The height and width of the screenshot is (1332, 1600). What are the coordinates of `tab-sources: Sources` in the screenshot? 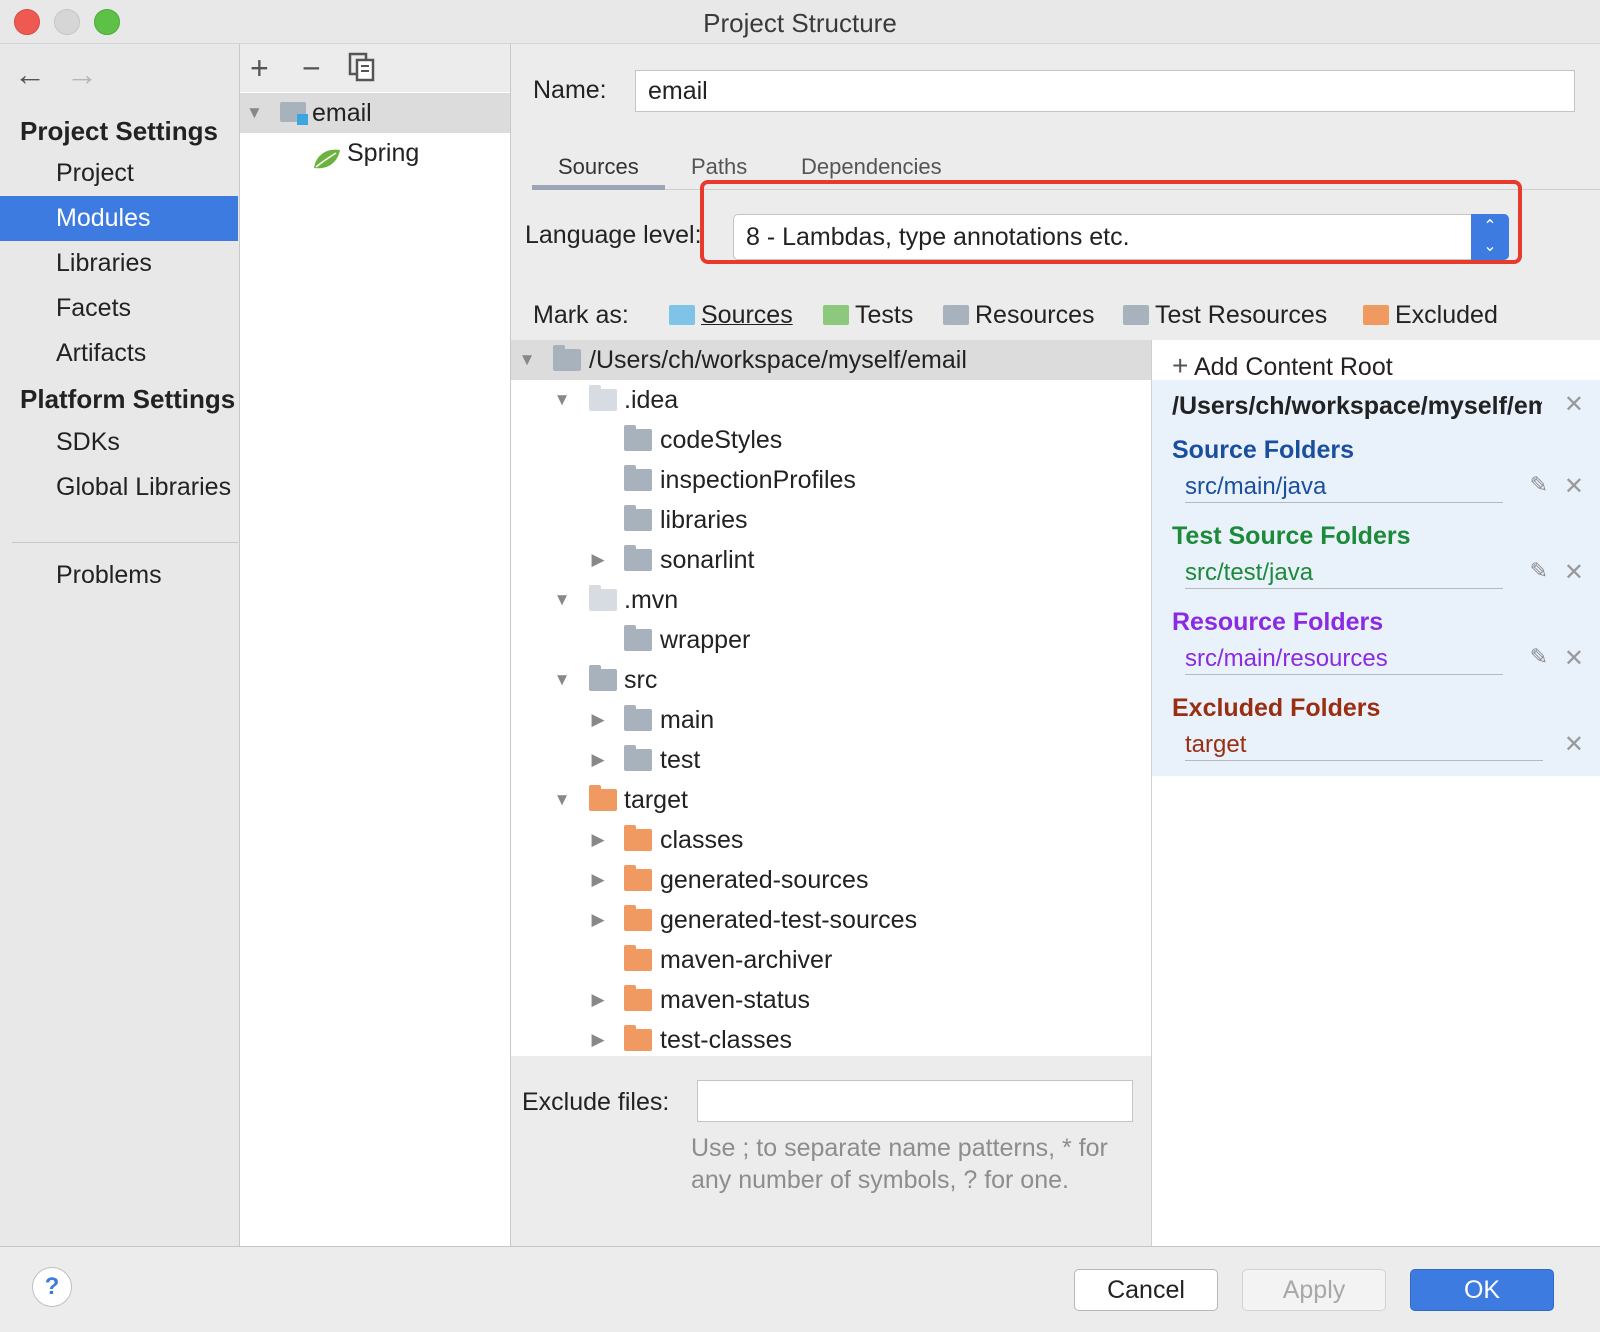 It's located at (598, 167).